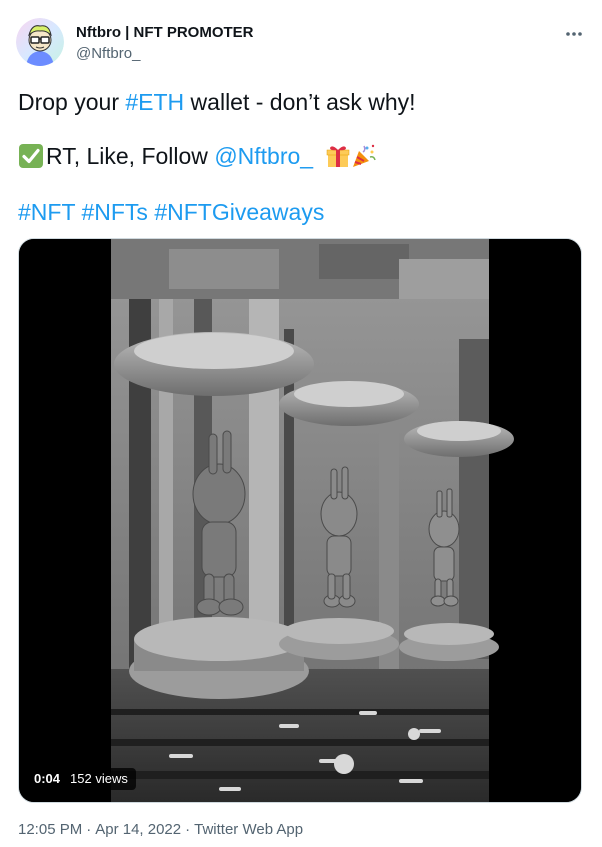 The image size is (602, 847). I want to click on hashtag-nft-link: #NFT, so click(46, 212).